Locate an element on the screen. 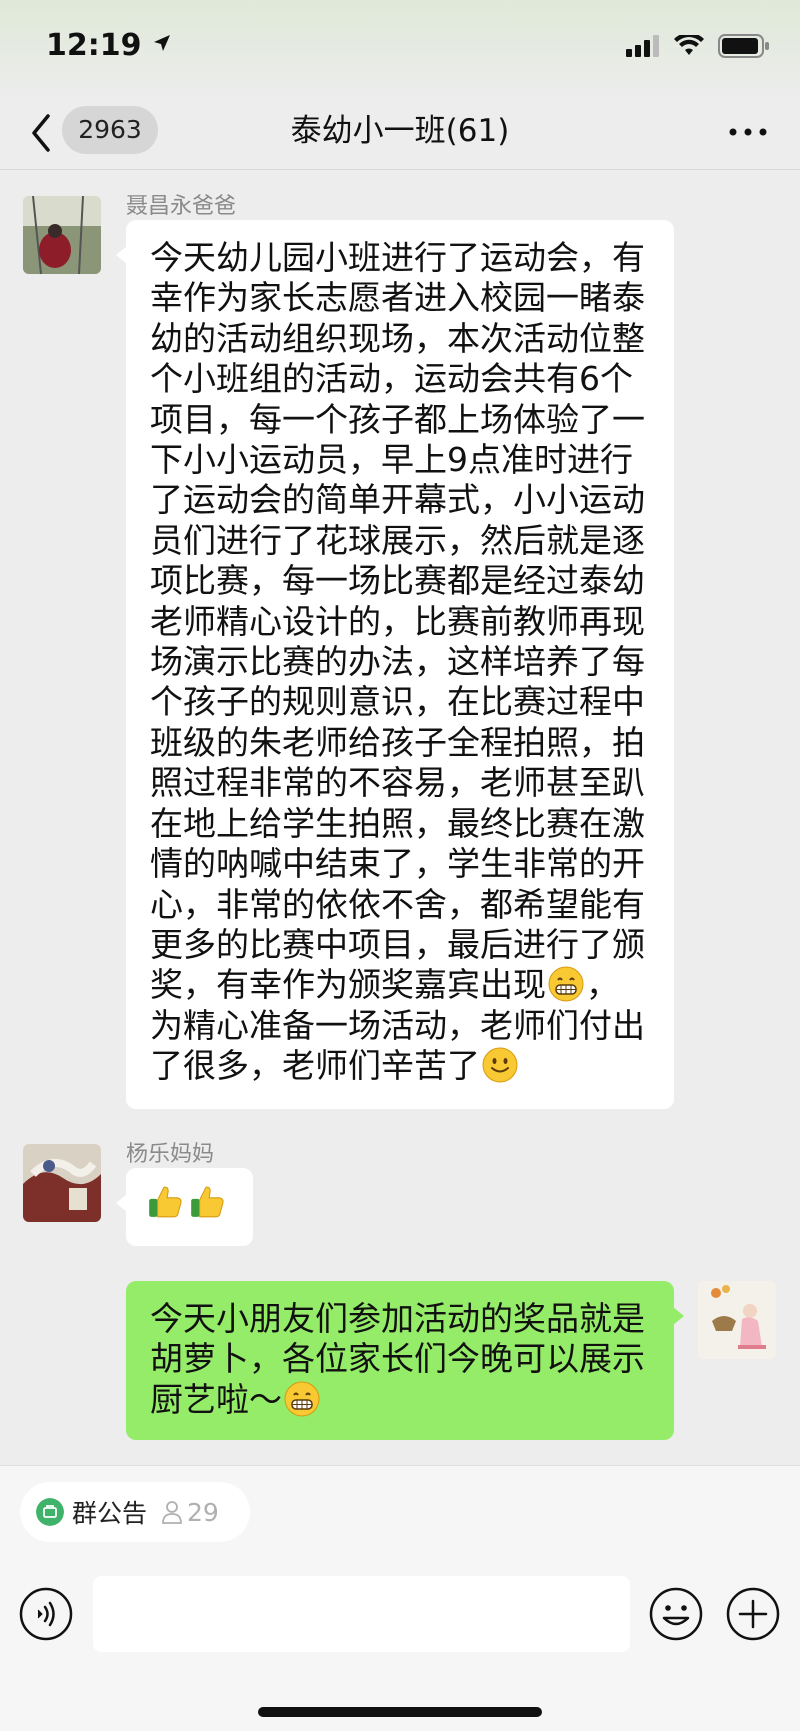 Image resolution: width=800 pixels, height=1731 pixels. chat-header: 2963 泰幼小一班(61) is located at coordinates (400, 133).